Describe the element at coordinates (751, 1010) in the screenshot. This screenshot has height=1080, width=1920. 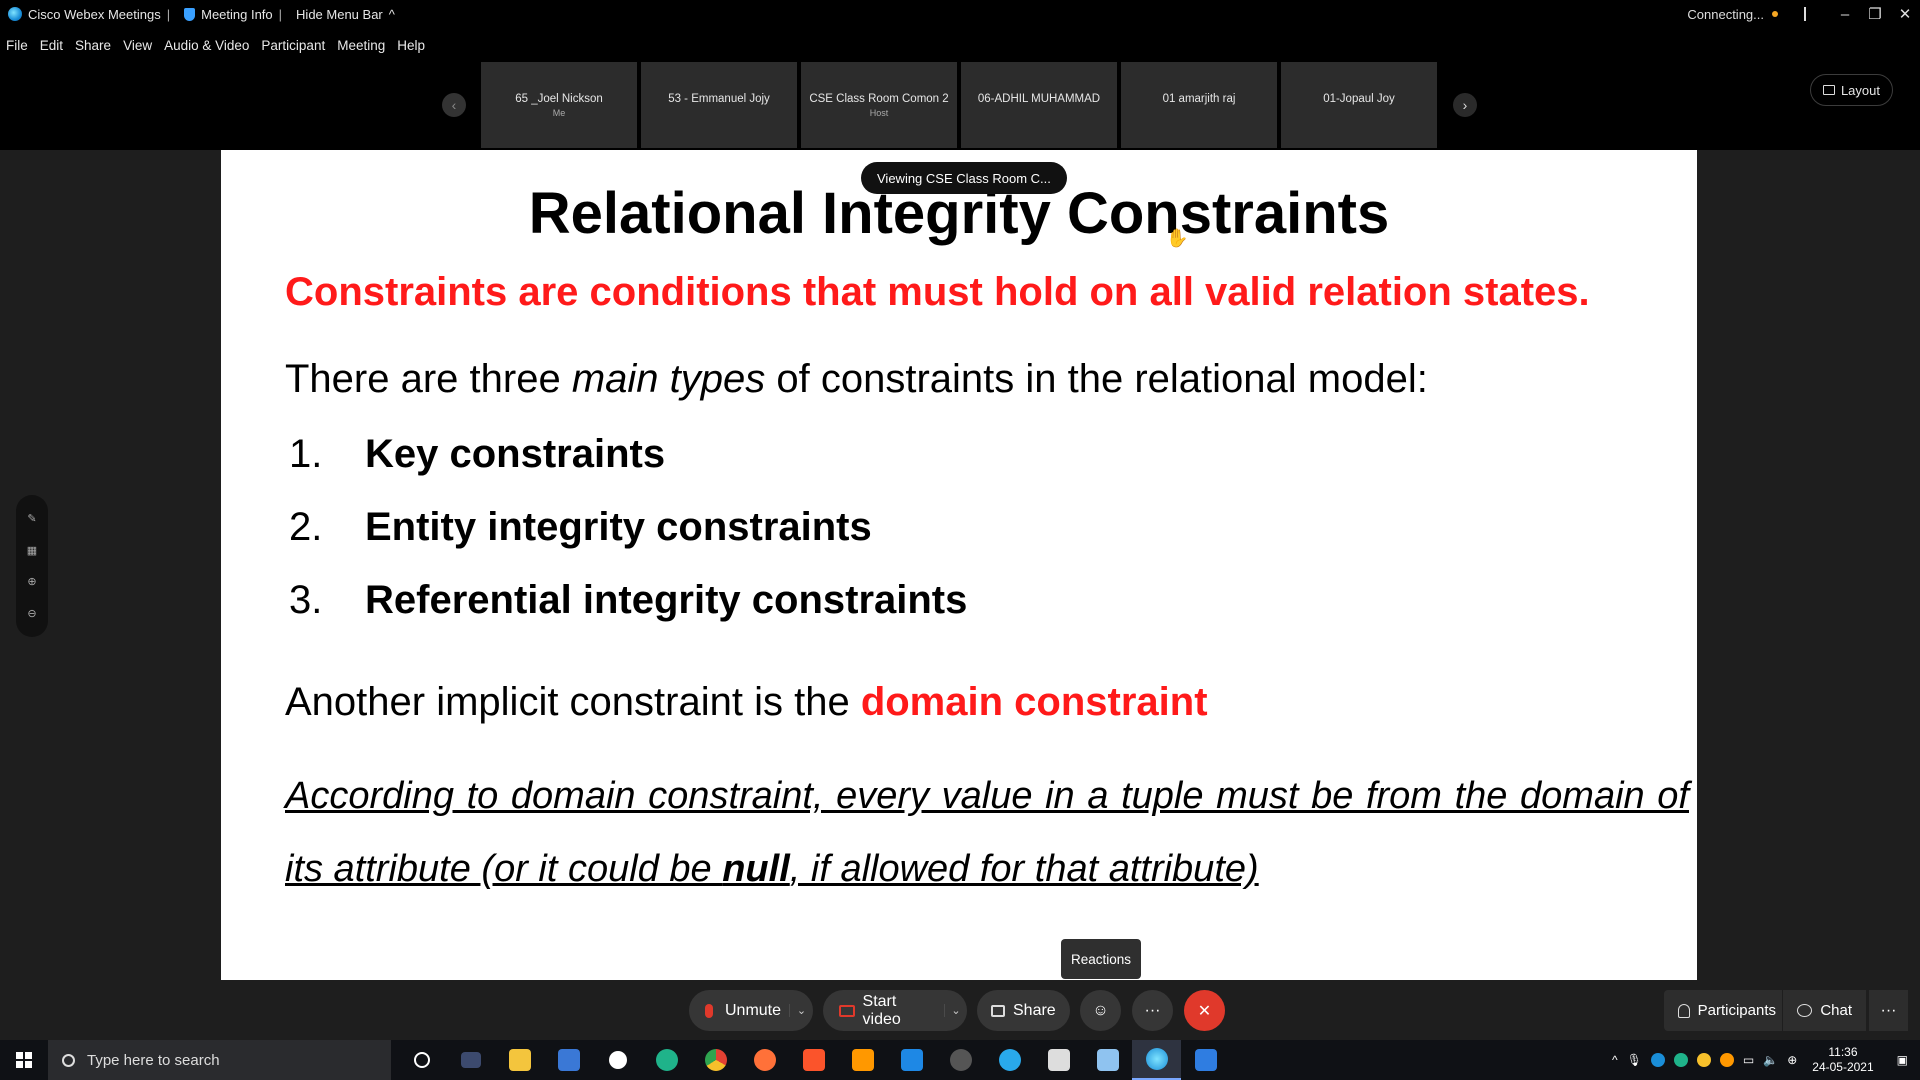
I see `unmute-button: Unmute ⌄` at that location.